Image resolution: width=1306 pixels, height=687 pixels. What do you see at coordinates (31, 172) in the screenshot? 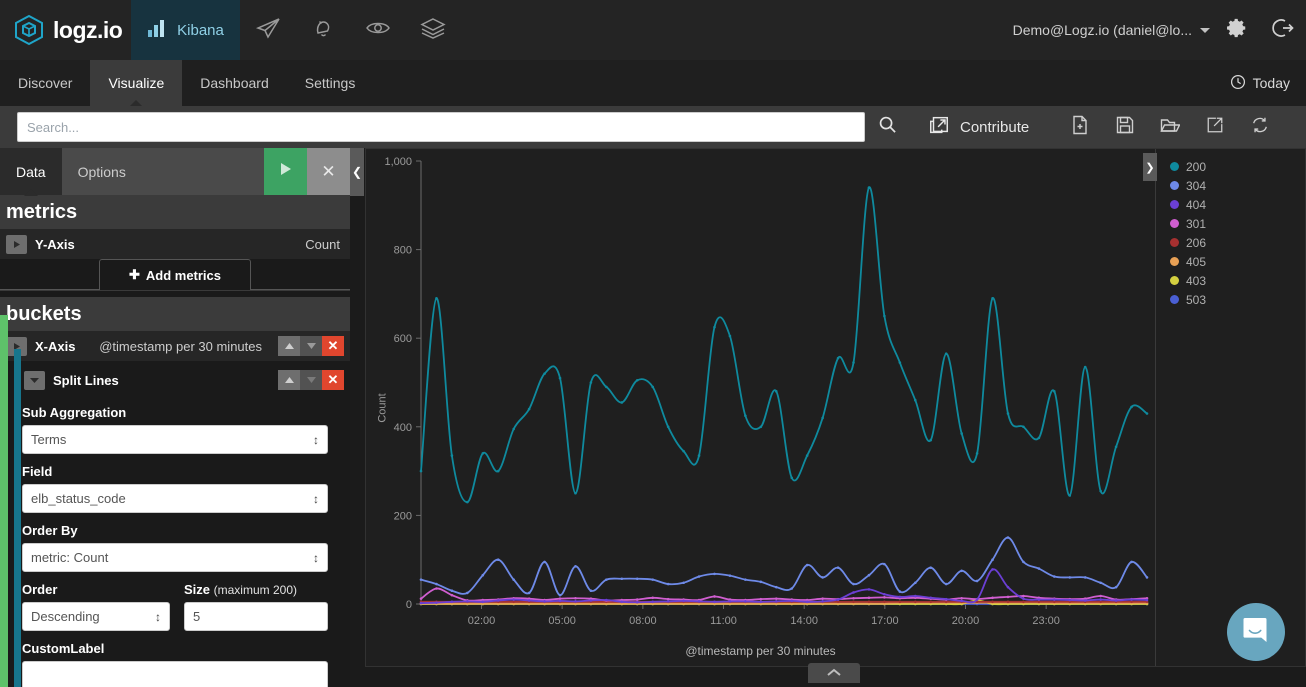
I see `editor-tab-data: Data` at bounding box center [31, 172].